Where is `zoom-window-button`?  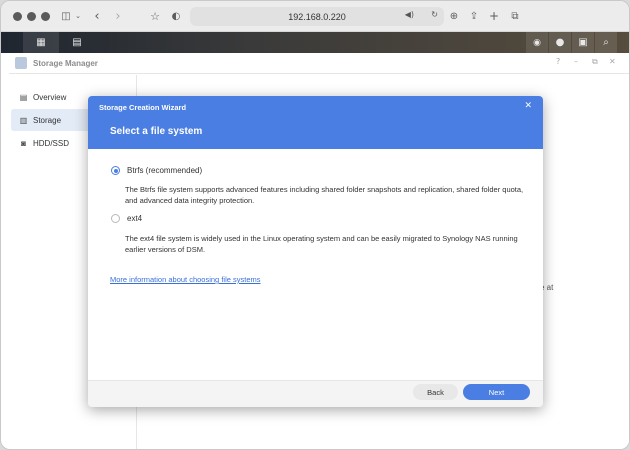 zoom-window-button is located at coordinates (45, 16).